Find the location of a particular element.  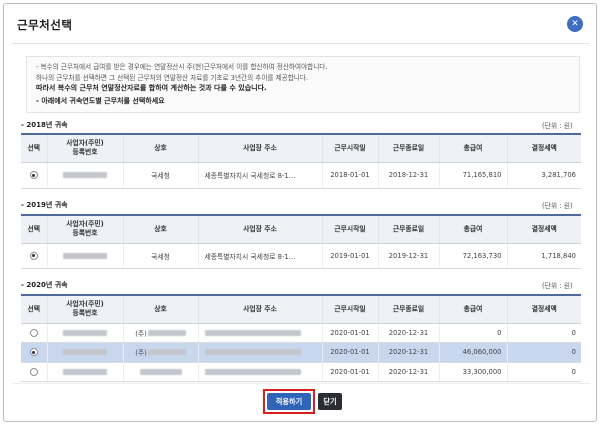

end-cell: 2018-12-31 is located at coordinates (409, 175).